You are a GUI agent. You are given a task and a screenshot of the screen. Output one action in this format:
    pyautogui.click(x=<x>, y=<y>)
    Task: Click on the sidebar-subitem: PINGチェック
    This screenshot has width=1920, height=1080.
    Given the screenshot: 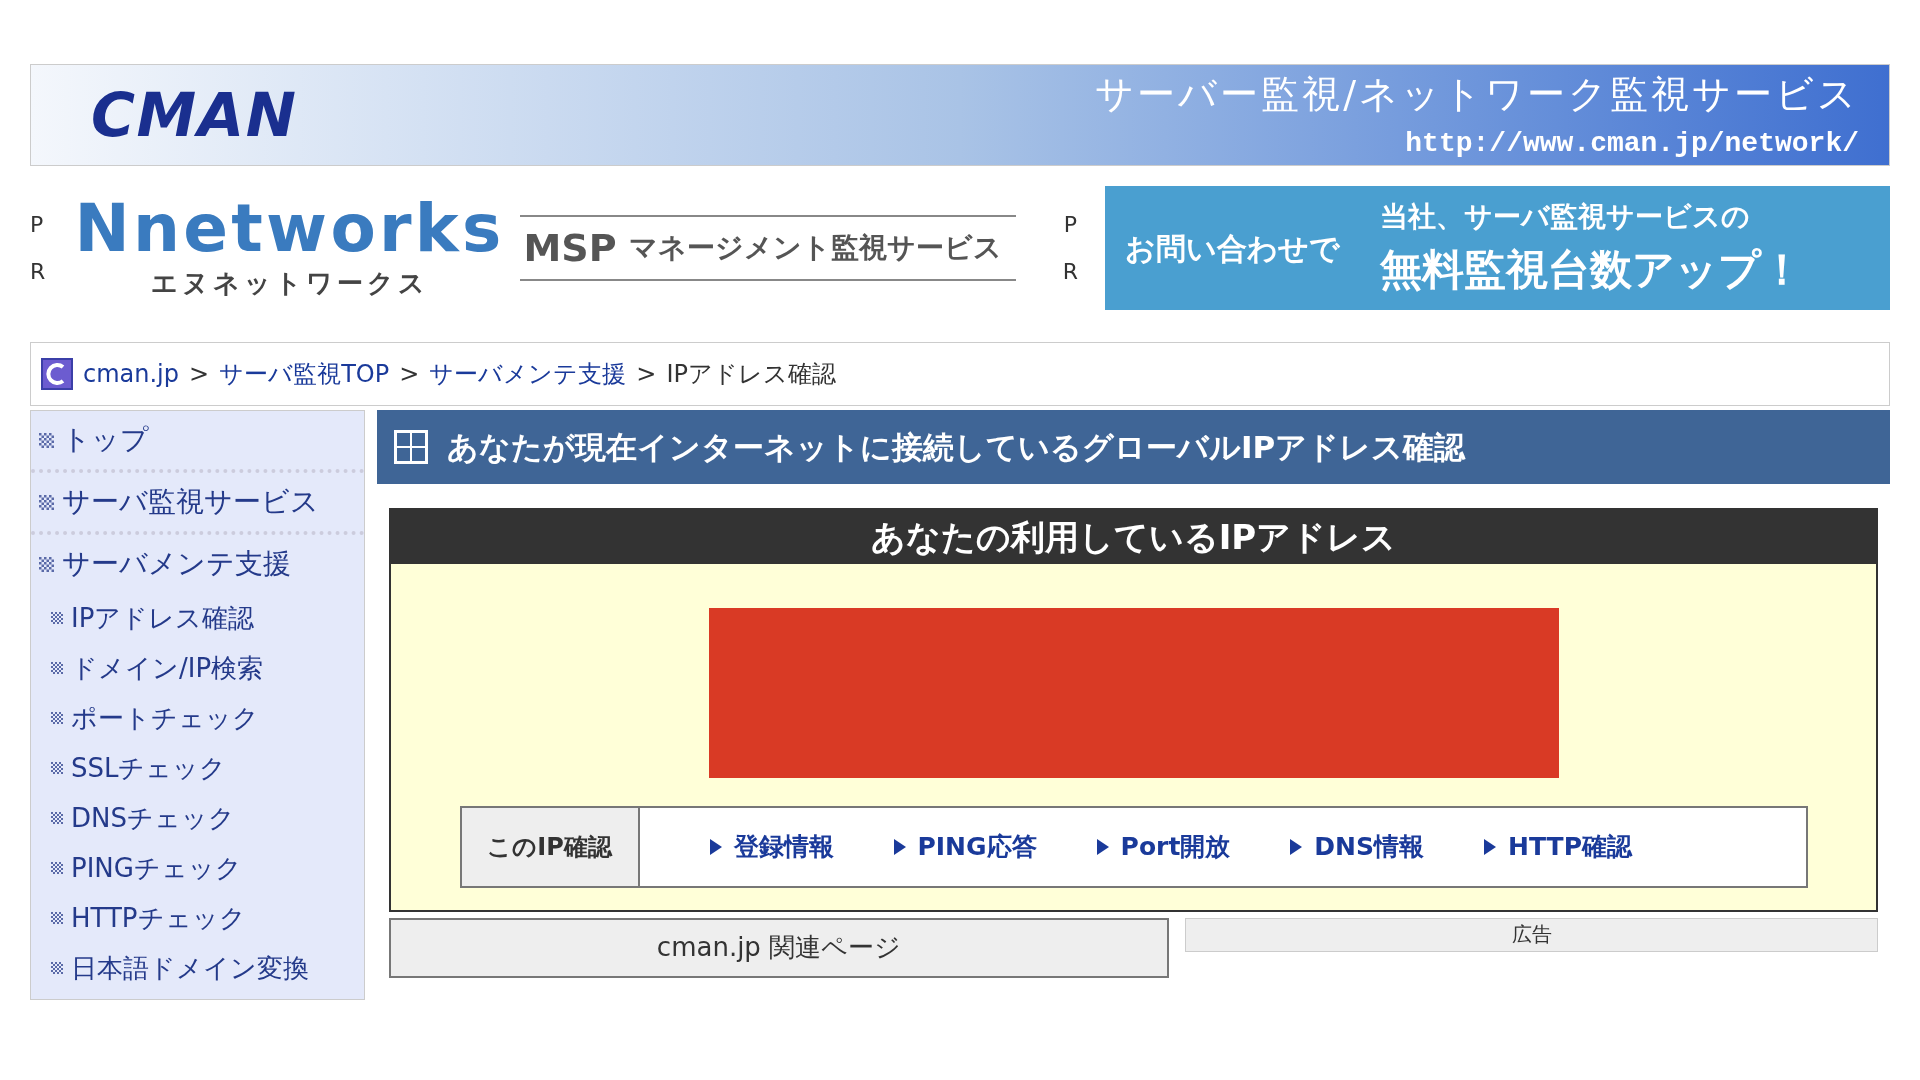 What is the action you would take?
    pyautogui.click(x=197, y=868)
    